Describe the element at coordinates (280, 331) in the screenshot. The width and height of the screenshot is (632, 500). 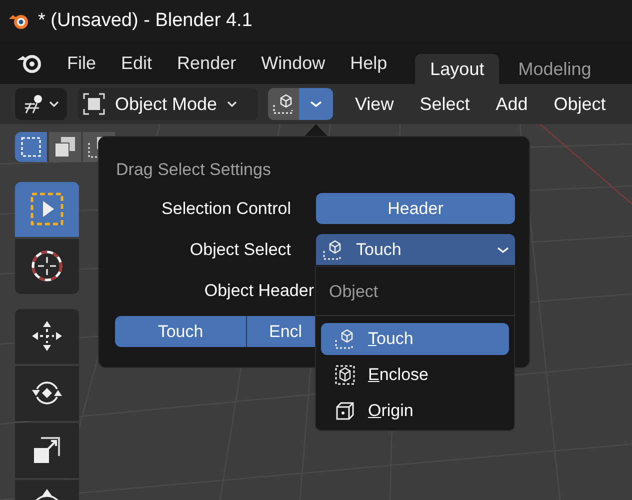
I see `segment-button: Encl` at that location.